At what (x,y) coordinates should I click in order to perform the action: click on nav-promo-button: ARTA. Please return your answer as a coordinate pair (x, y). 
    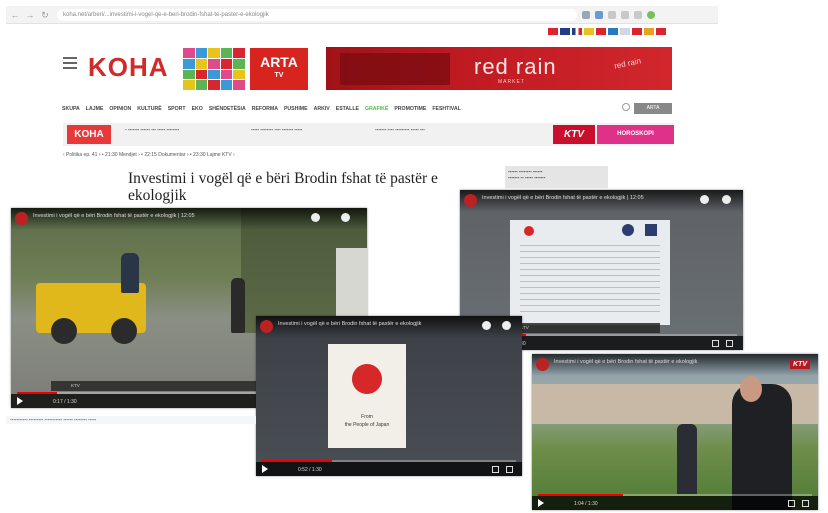
    Looking at the image, I should click on (653, 108).